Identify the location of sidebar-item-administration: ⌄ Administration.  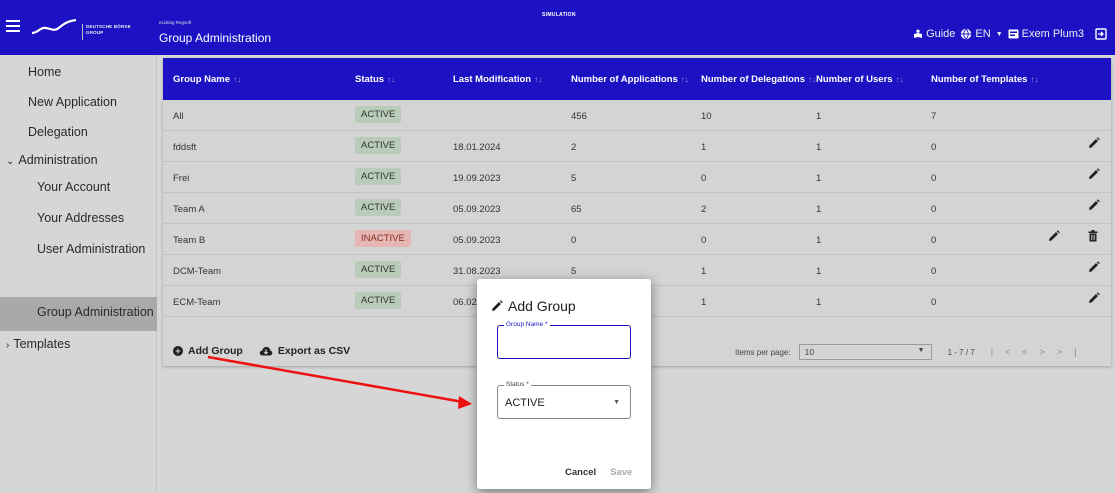
(52, 160).